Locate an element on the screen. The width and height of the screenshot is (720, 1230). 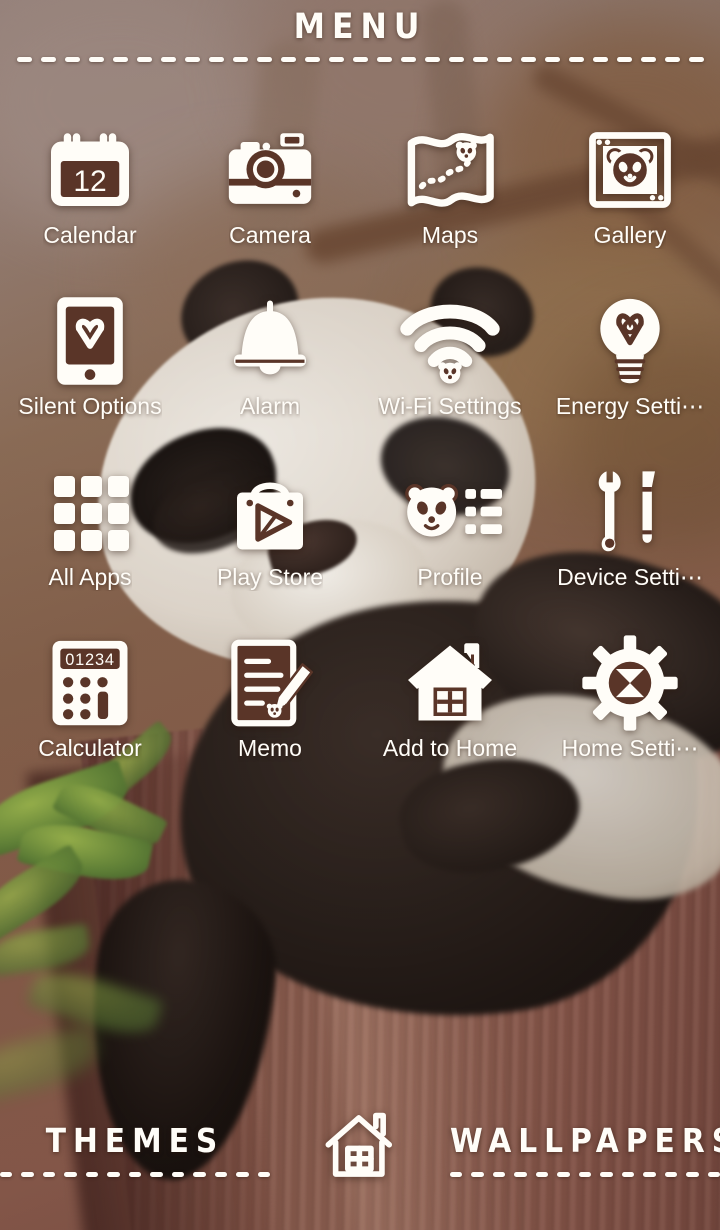
map-icon is located at coordinates (450, 170).